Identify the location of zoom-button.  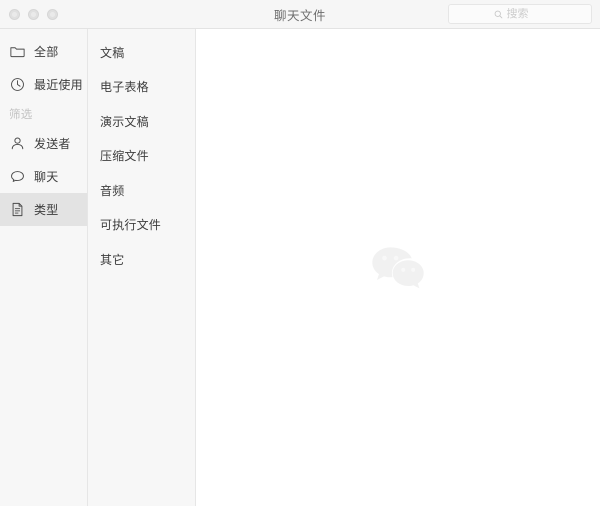
(52, 14).